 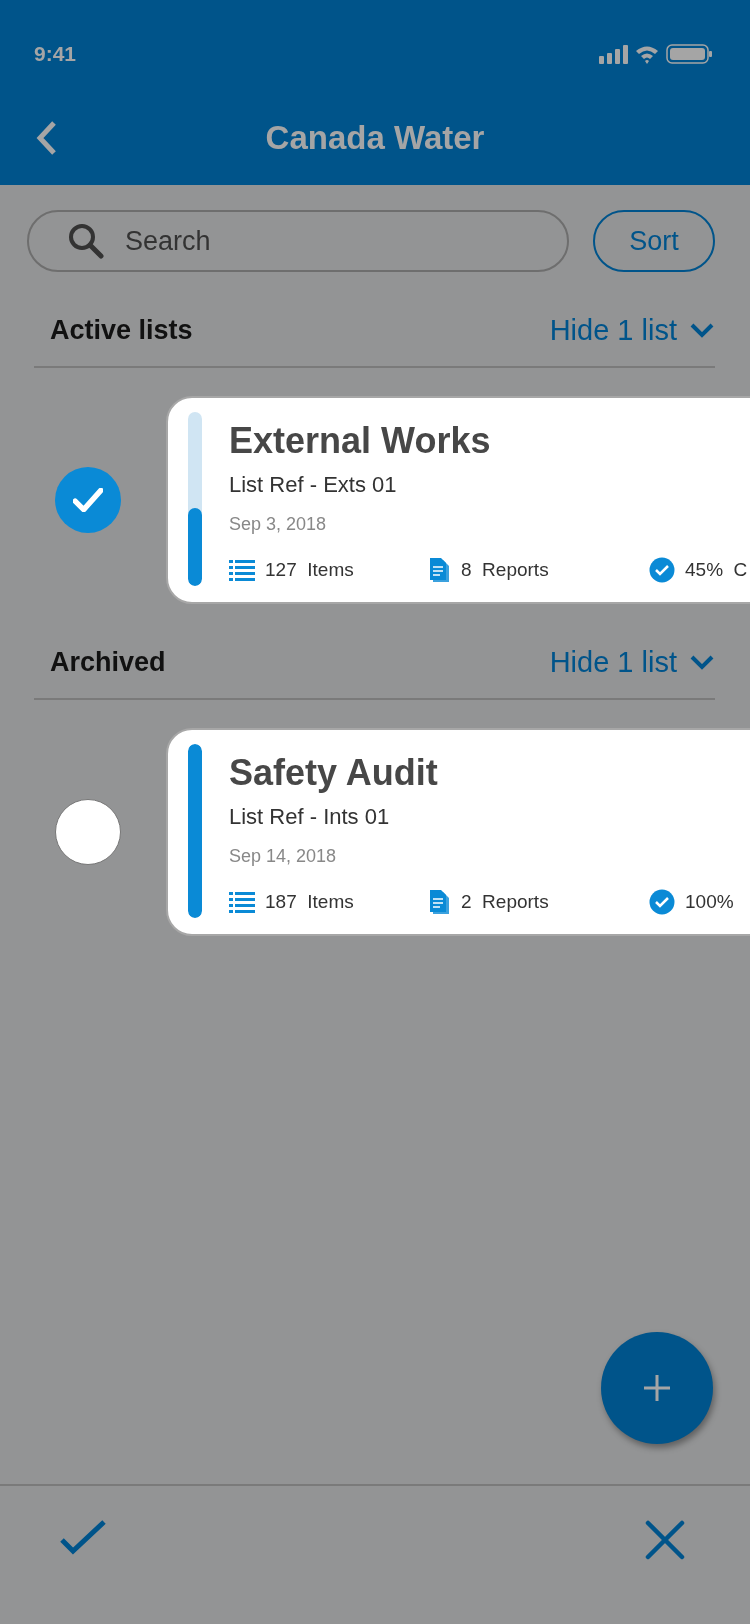 What do you see at coordinates (709, 902) in the screenshot?
I see `complete-percent: 100%` at bounding box center [709, 902].